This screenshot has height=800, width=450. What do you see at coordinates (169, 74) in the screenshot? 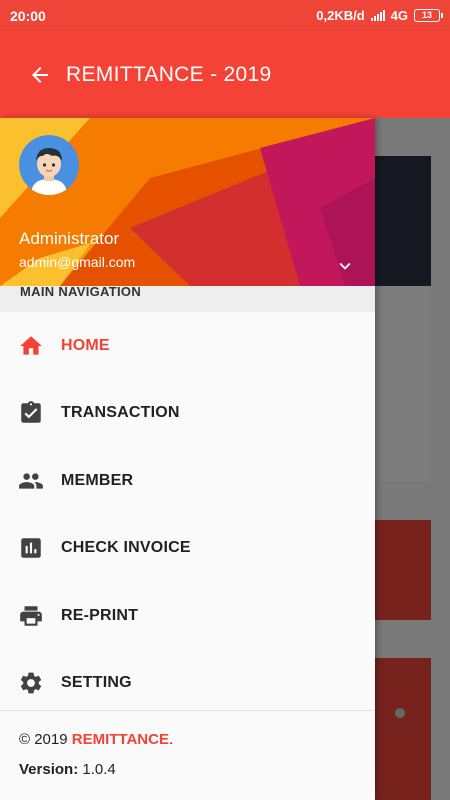
I see `app-title: REMITTANCE - 2019` at bounding box center [169, 74].